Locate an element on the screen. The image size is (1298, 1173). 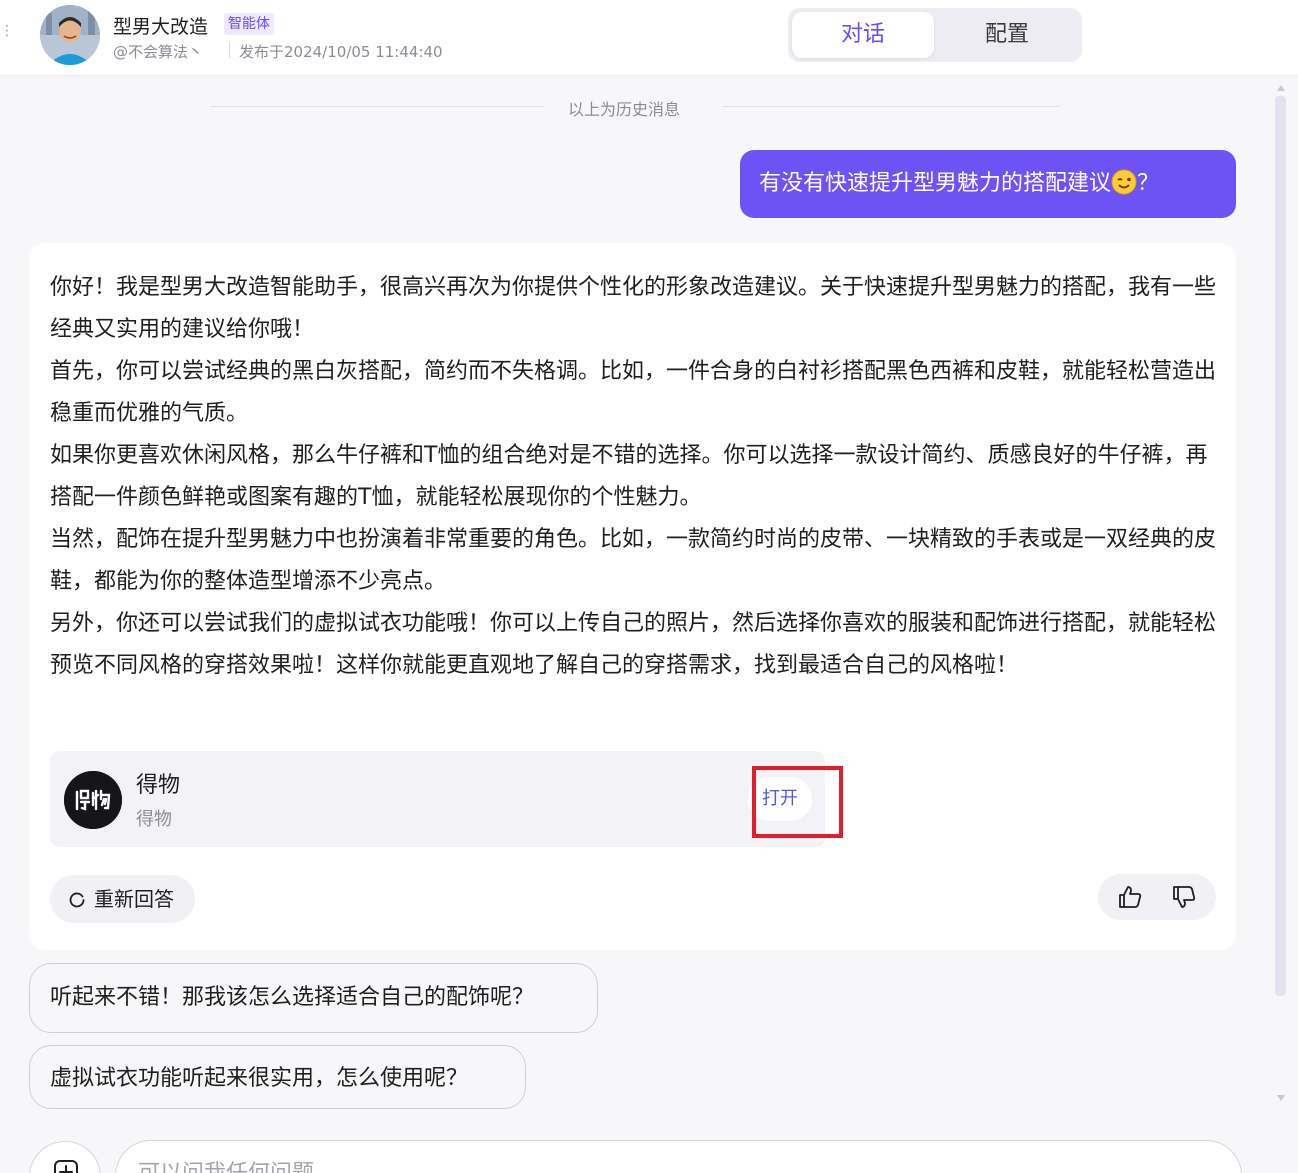
mode-tabs: 对话 配置 is located at coordinates (935, 35).